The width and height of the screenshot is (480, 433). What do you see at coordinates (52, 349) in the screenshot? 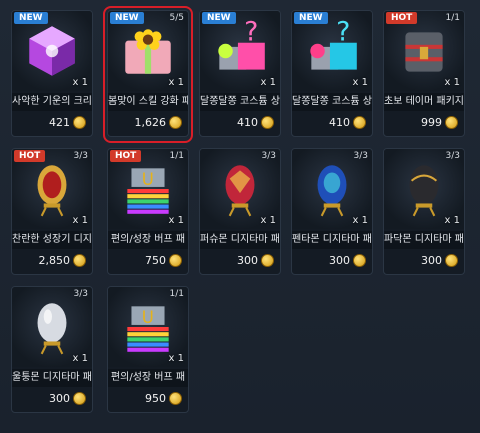
I see `shop-item-card: 3/3 x 1 울퉁몬 디지타마 패 300` at bounding box center [52, 349].